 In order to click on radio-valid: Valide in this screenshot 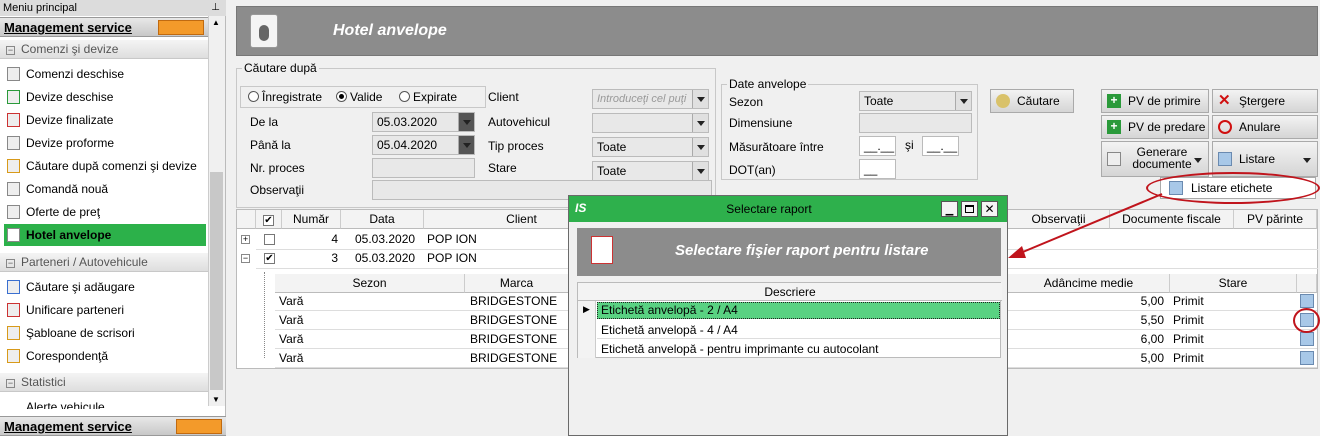, I will do `click(359, 97)`.